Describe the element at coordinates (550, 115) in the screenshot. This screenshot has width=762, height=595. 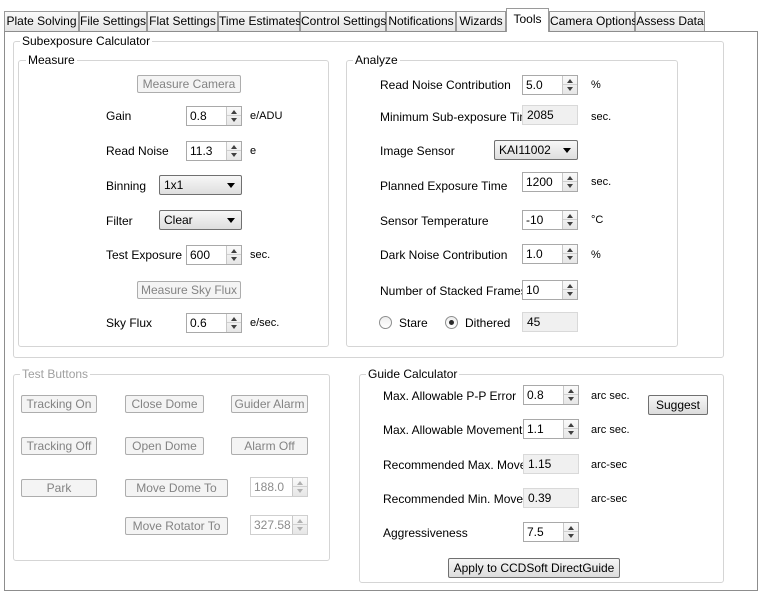
I see `min-subexposure-time-value: 2085` at that location.